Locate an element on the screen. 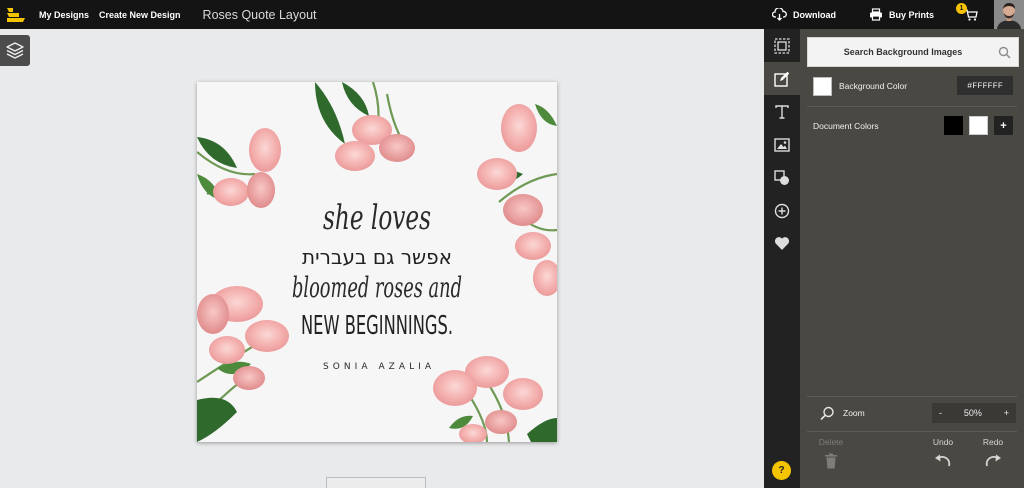 This screenshot has height=488, width=1024. zoom-value: 50% is located at coordinates (972, 413).